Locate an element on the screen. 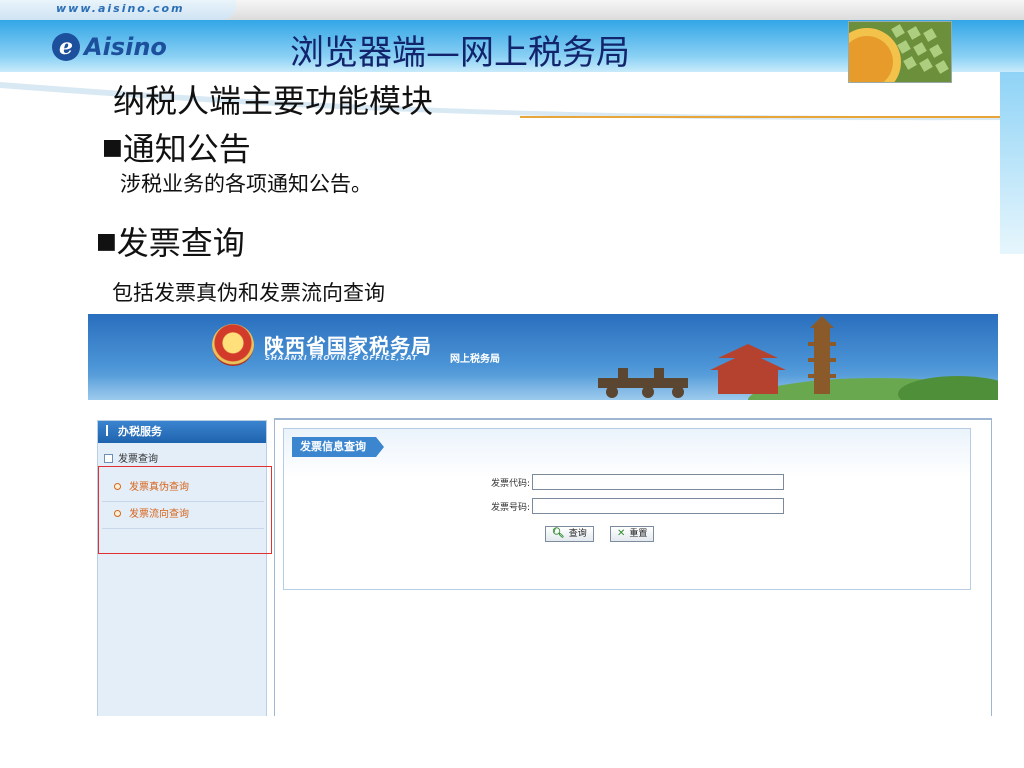 The width and height of the screenshot is (1024, 768). site-url-tab: www.aisino.com is located at coordinates (118, 10).